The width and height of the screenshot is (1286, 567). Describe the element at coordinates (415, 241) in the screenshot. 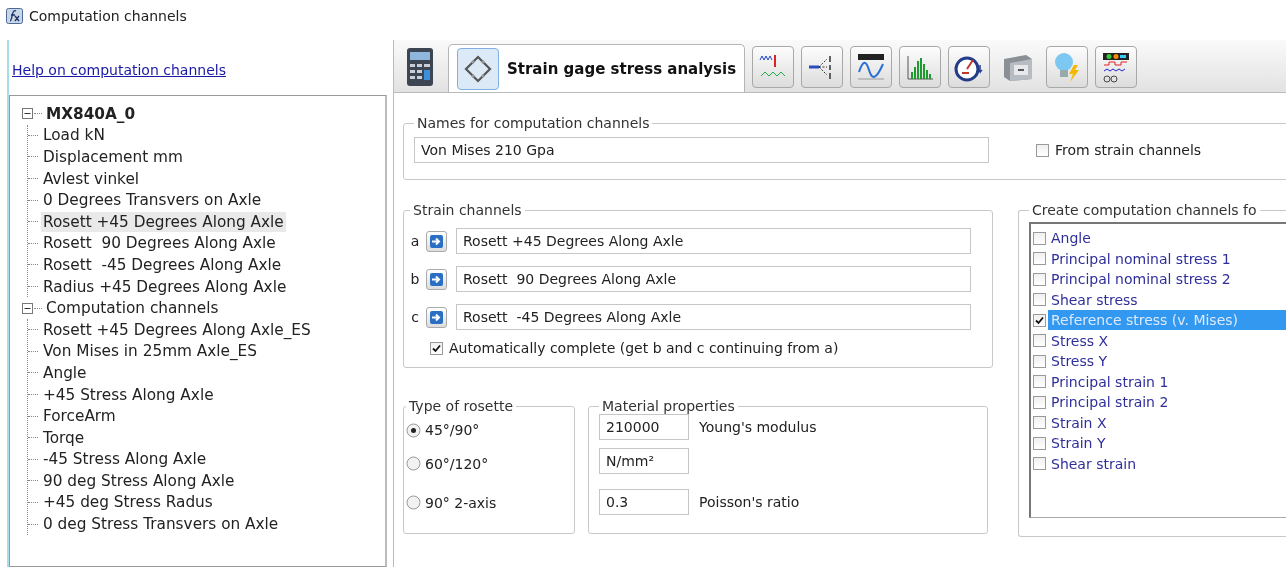

I see `channel-letter: a` at that location.